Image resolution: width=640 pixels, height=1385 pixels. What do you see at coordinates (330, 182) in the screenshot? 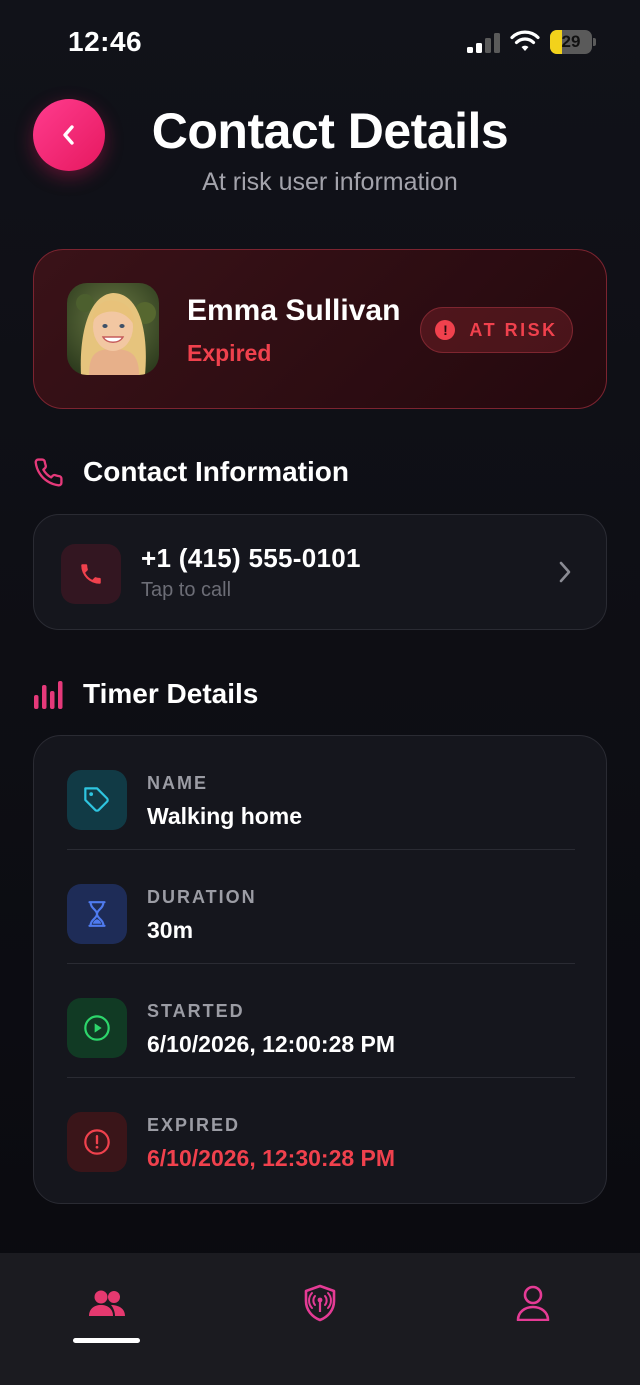
I see `page-subtitle: At risk user information` at bounding box center [330, 182].